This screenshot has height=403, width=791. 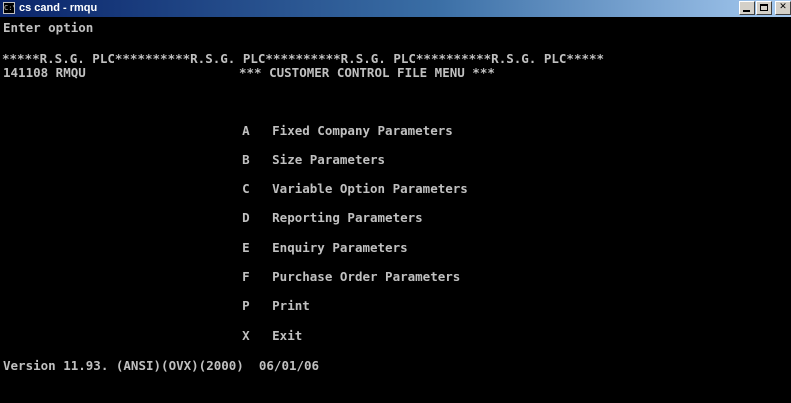 I want to click on console-icon: C:\, so click(x=9, y=8).